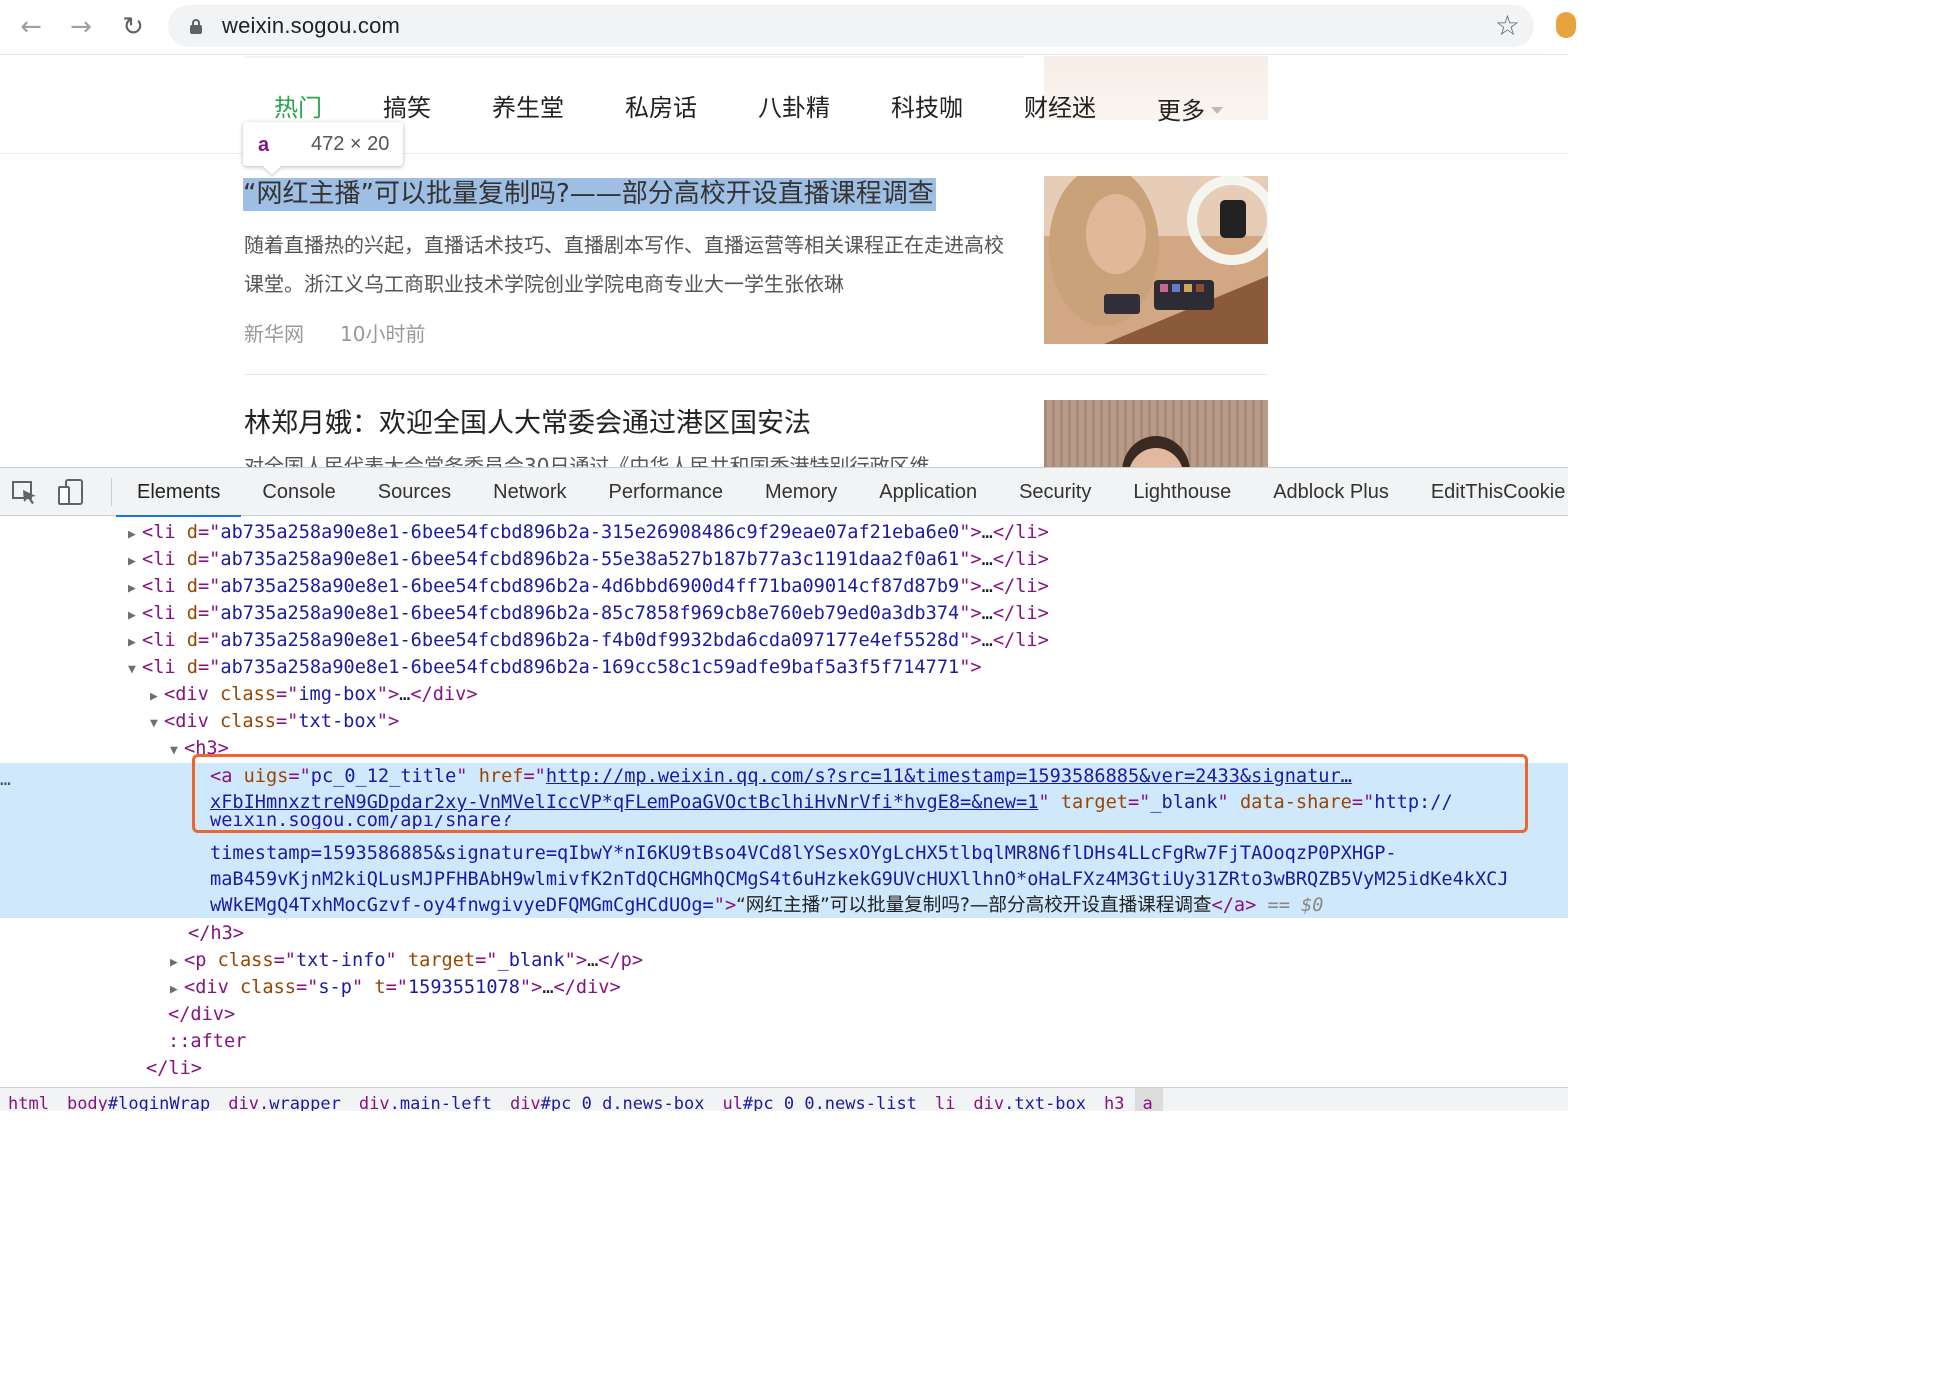 This screenshot has width=1958, height=1386. What do you see at coordinates (661, 108) in the screenshot?
I see `nav-item-private: 私房话` at bounding box center [661, 108].